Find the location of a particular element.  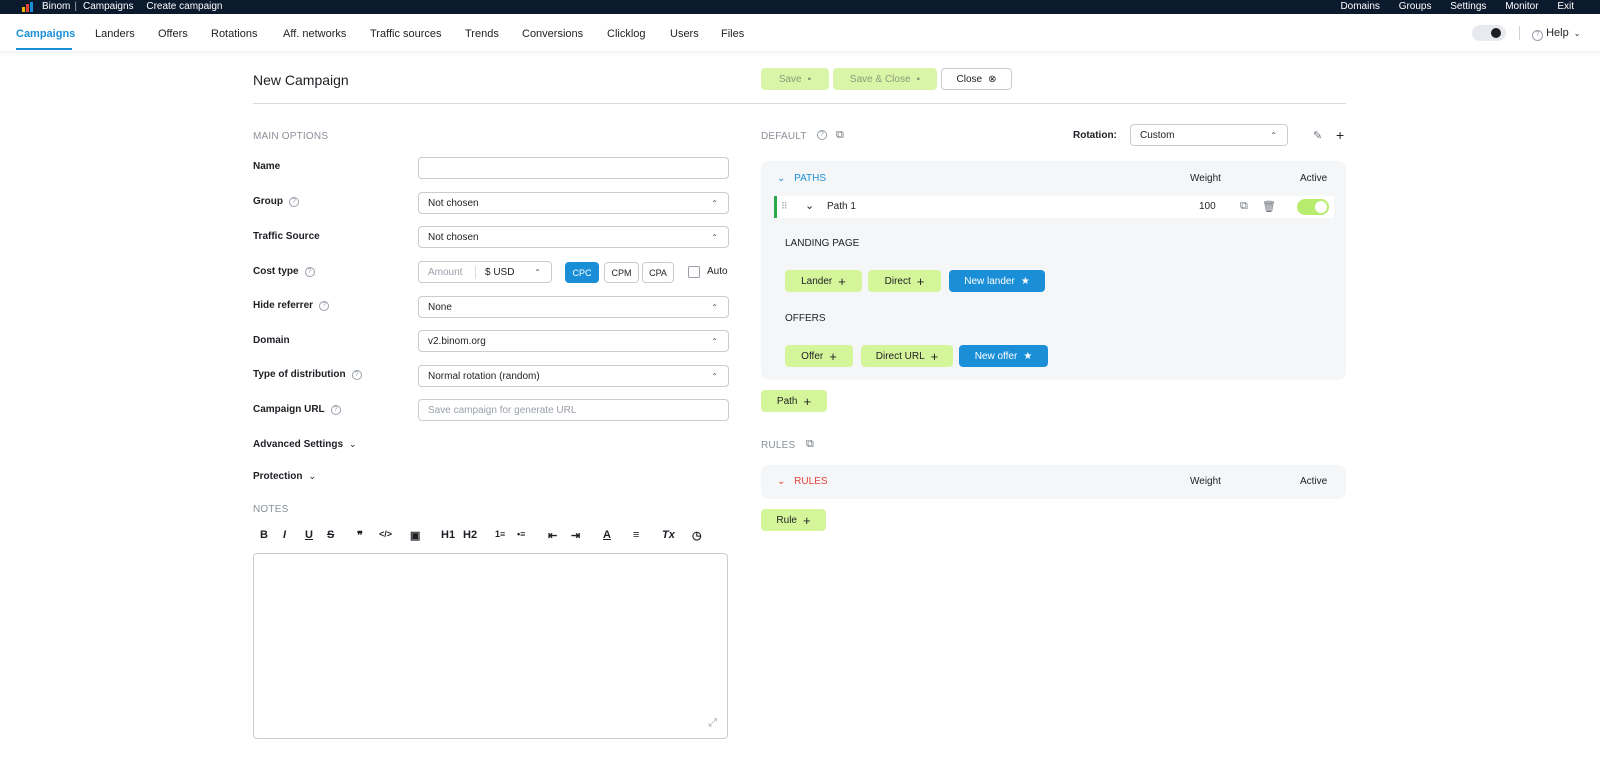

bold-icon: B is located at coordinates (264, 535).